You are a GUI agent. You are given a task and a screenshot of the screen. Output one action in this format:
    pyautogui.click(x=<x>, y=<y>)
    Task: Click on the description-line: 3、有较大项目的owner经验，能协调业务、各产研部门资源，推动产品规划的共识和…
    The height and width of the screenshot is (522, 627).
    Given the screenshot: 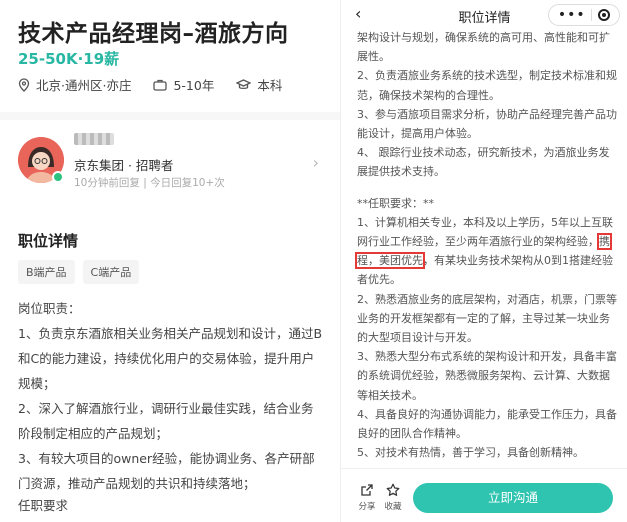 What is the action you would take?
    pyautogui.click(x=166, y=471)
    